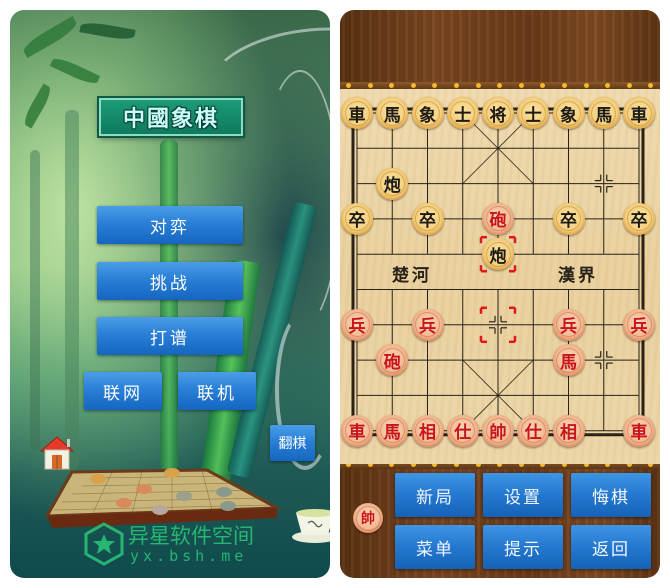  What do you see at coordinates (170, 225) in the screenshot?
I see `vs-button: 对弈` at bounding box center [170, 225].